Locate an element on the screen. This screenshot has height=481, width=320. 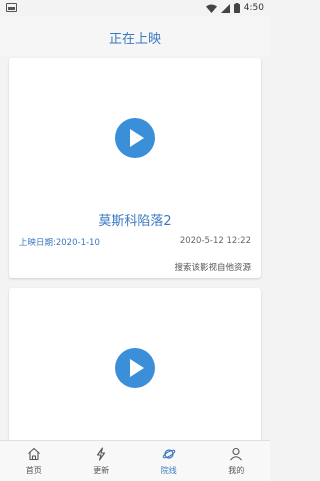
tab-home: 首页 is located at coordinates (34, 461).